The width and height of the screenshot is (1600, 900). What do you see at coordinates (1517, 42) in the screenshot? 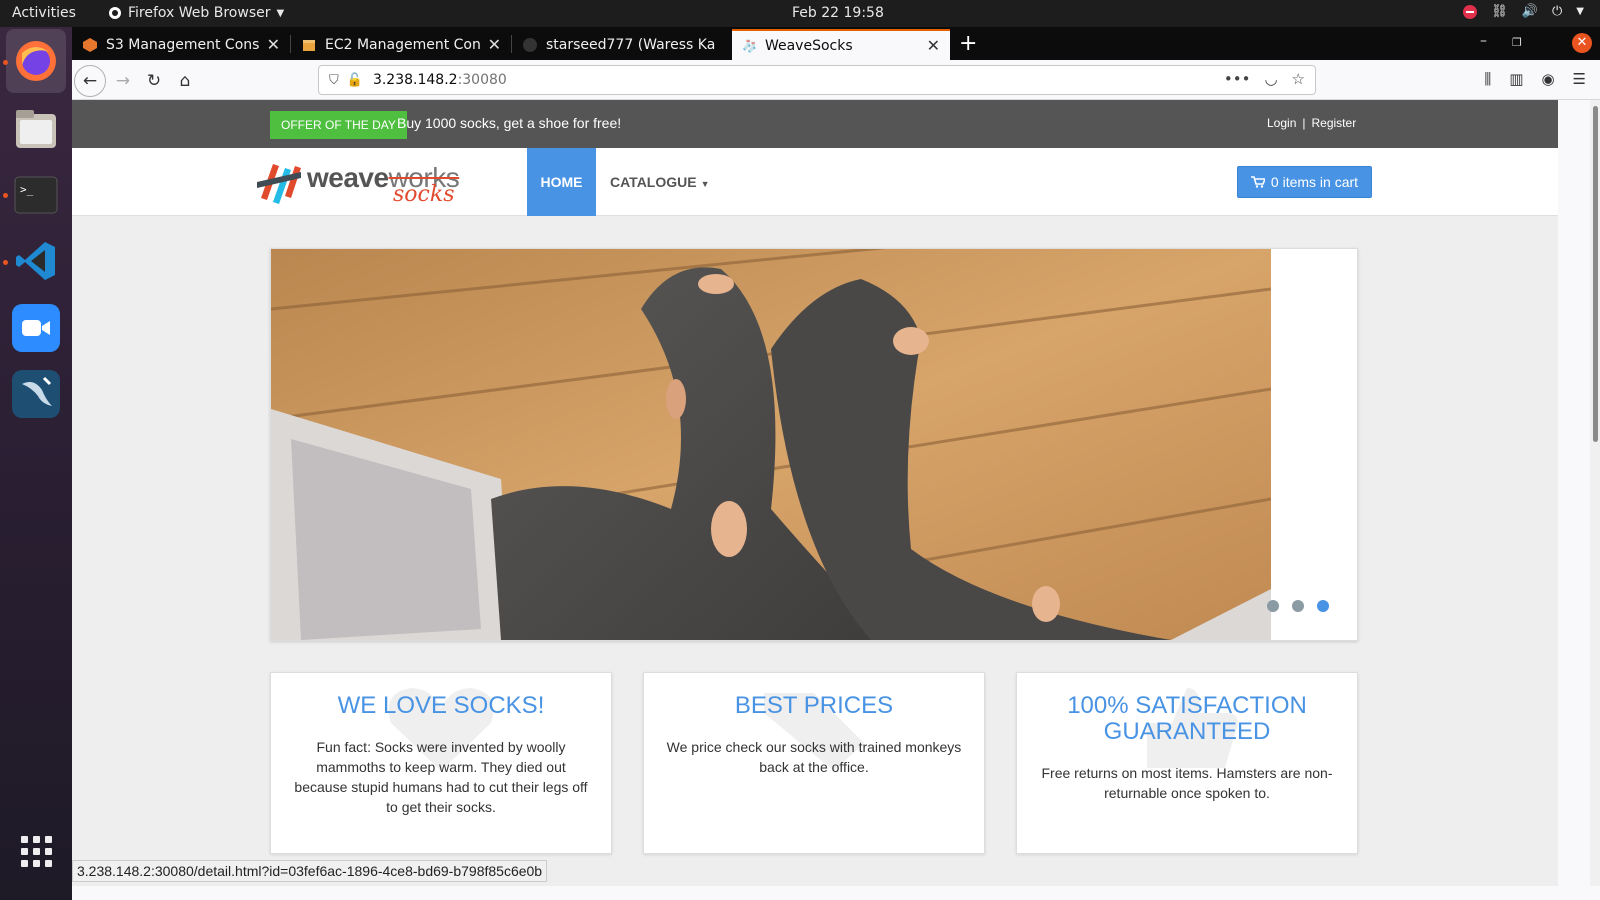
I see `restore-icon: ❐` at bounding box center [1517, 42].